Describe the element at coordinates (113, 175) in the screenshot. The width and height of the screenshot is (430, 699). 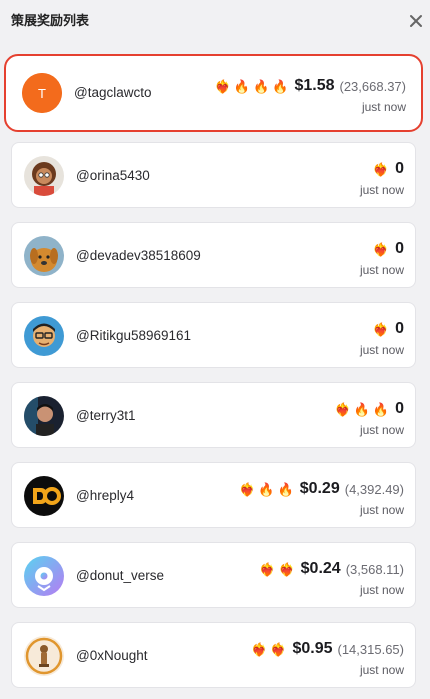
I see `user-handle: @orina5430` at that location.